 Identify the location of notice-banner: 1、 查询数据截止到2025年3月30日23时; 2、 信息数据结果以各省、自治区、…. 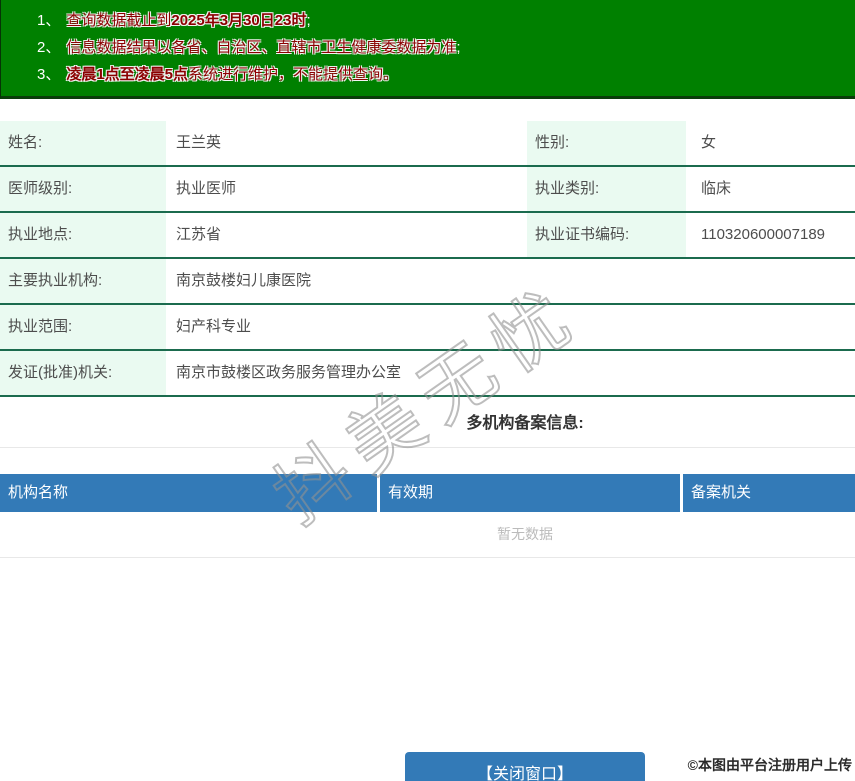
(427, 49).